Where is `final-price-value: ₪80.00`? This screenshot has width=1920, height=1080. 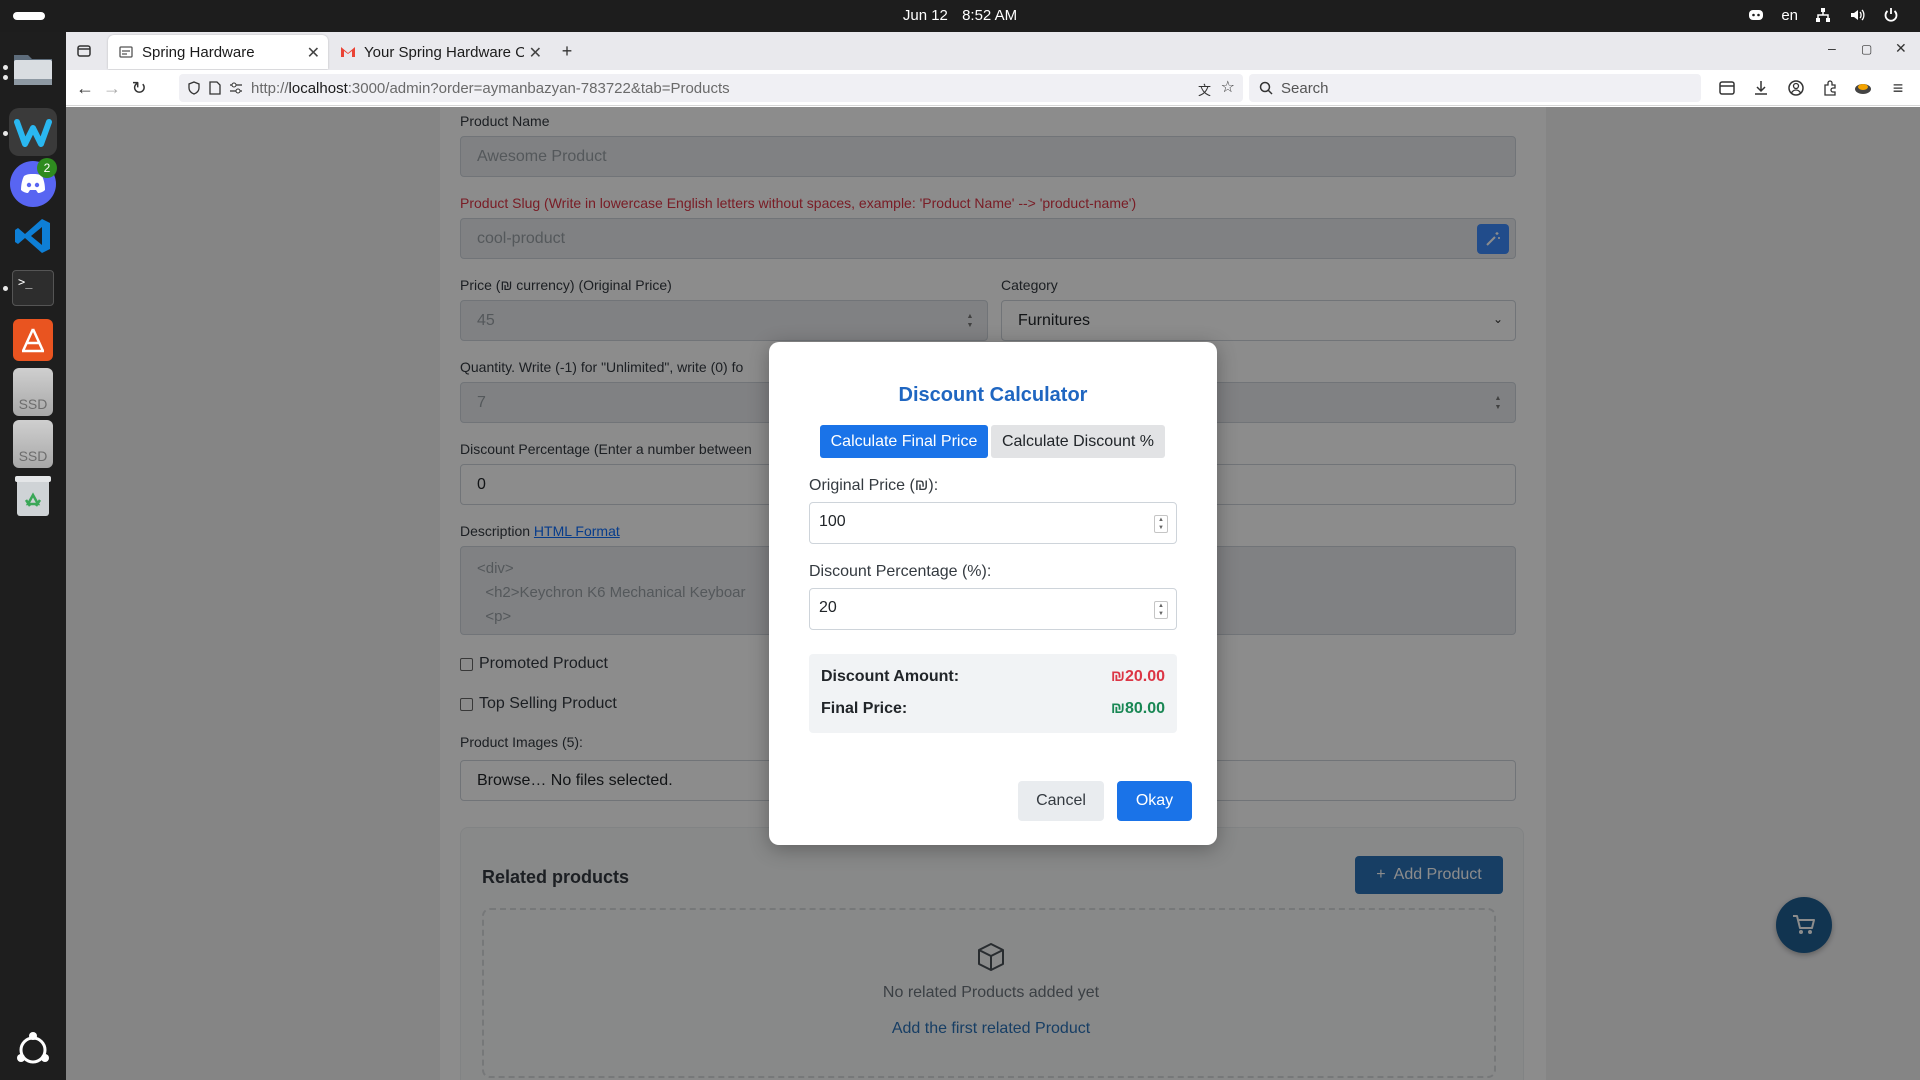
final-price-value: ₪80.00 is located at coordinates (1137, 708).